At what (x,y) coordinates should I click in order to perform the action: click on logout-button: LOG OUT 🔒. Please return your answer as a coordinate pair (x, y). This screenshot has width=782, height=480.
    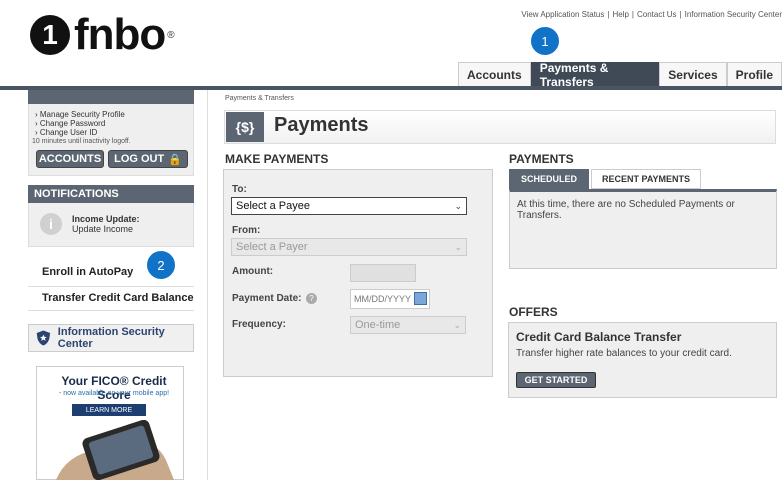
    Looking at the image, I should click on (148, 159).